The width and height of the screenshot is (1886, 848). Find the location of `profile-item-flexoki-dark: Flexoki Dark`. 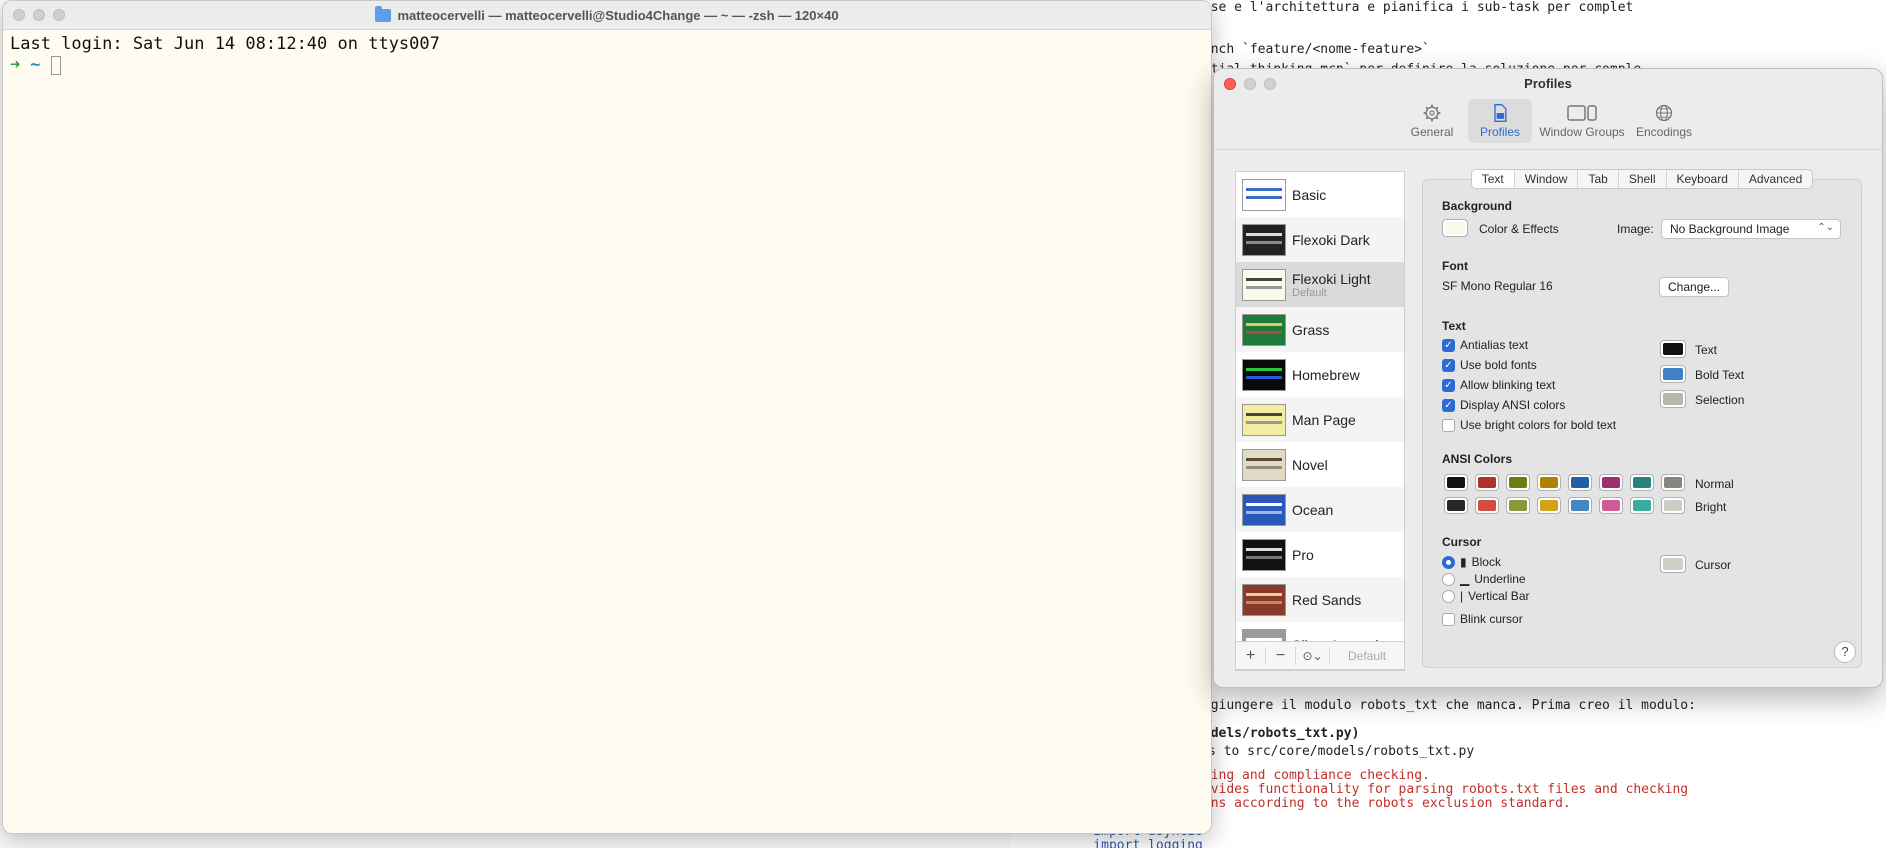

profile-item-flexoki-dark: Flexoki Dark is located at coordinates (1320, 239).